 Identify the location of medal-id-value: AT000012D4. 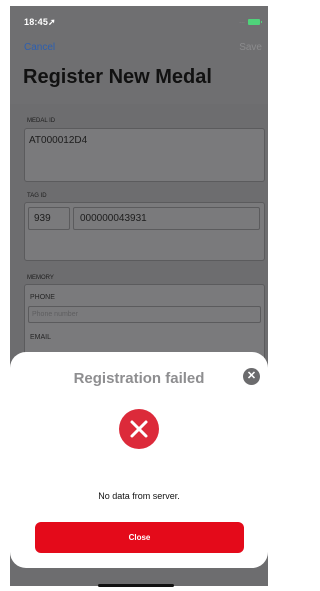
(58, 140).